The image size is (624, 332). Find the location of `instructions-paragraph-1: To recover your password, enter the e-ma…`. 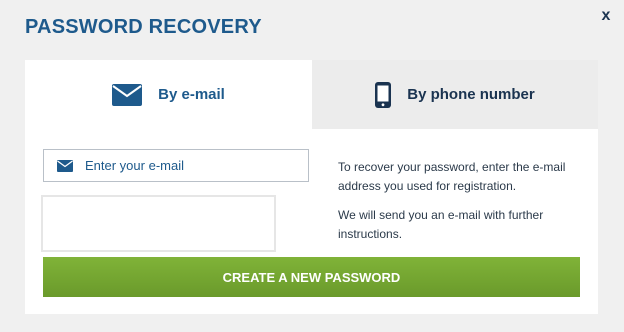

instructions-paragraph-1: To recover your password, enter the e-ma… is located at coordinates (452, 176).